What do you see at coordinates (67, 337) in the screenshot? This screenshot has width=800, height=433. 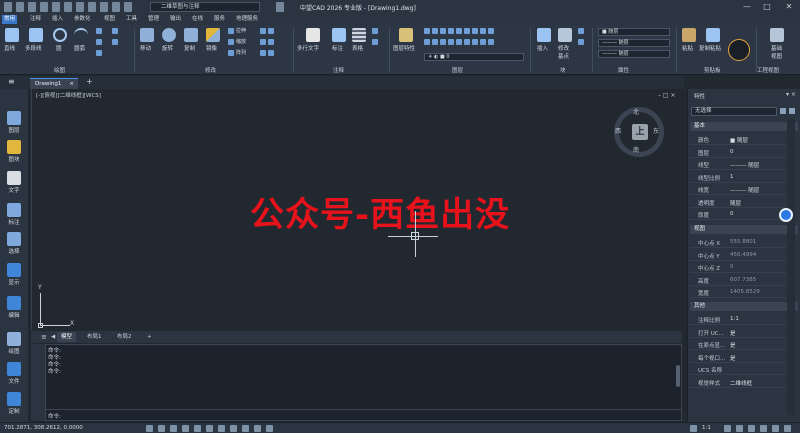 I see `tab-model: 模型` at bounding box center [67, 337].